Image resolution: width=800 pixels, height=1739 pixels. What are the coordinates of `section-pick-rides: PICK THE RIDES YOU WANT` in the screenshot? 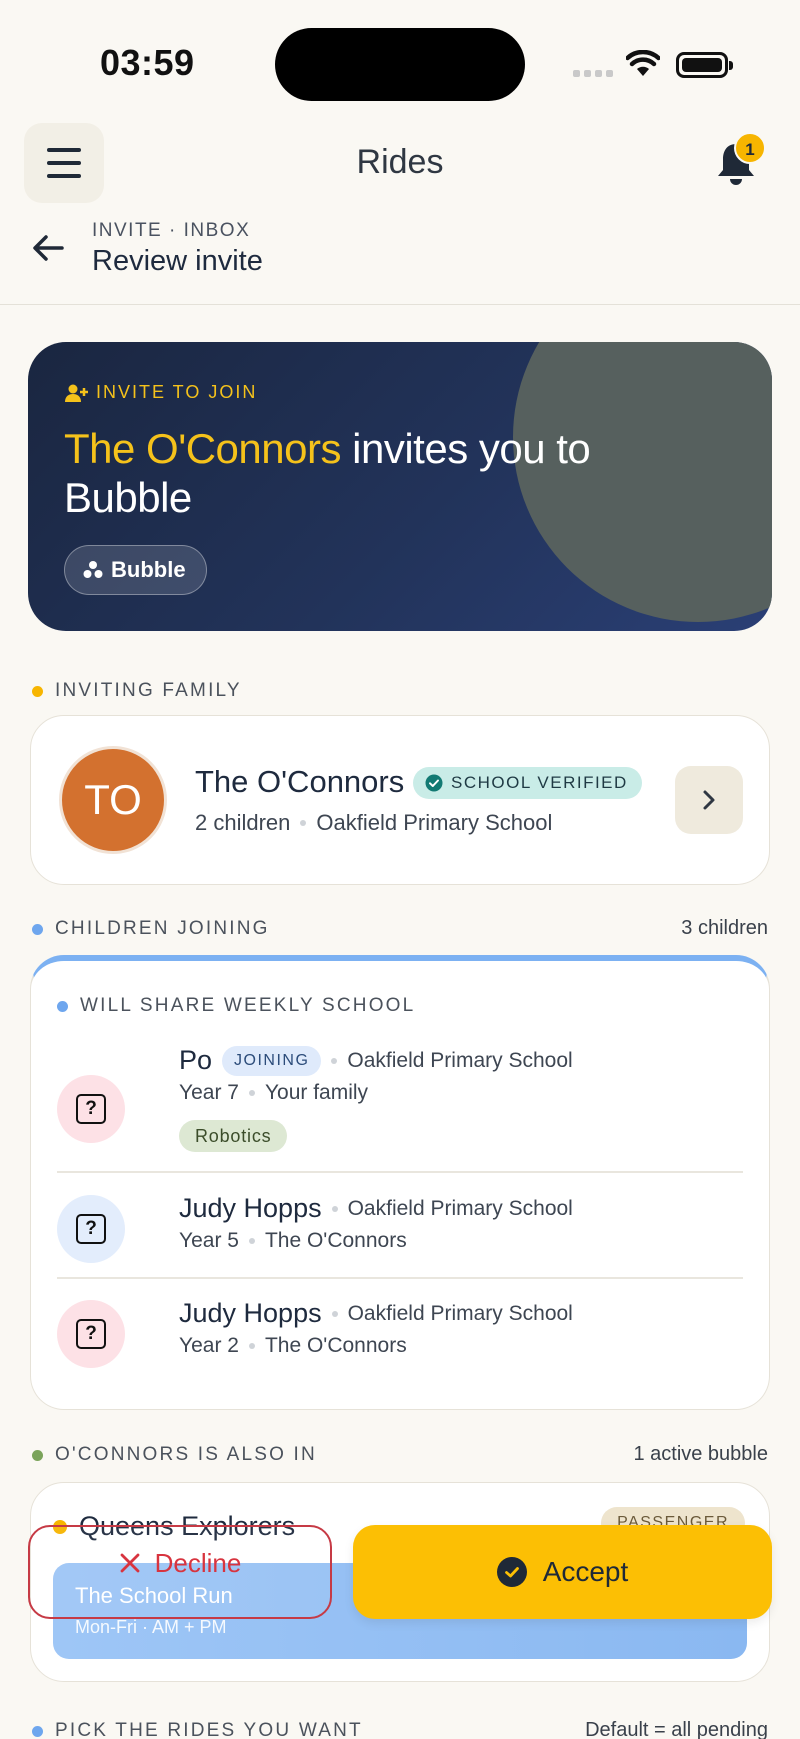 It's located at (197, 1729).